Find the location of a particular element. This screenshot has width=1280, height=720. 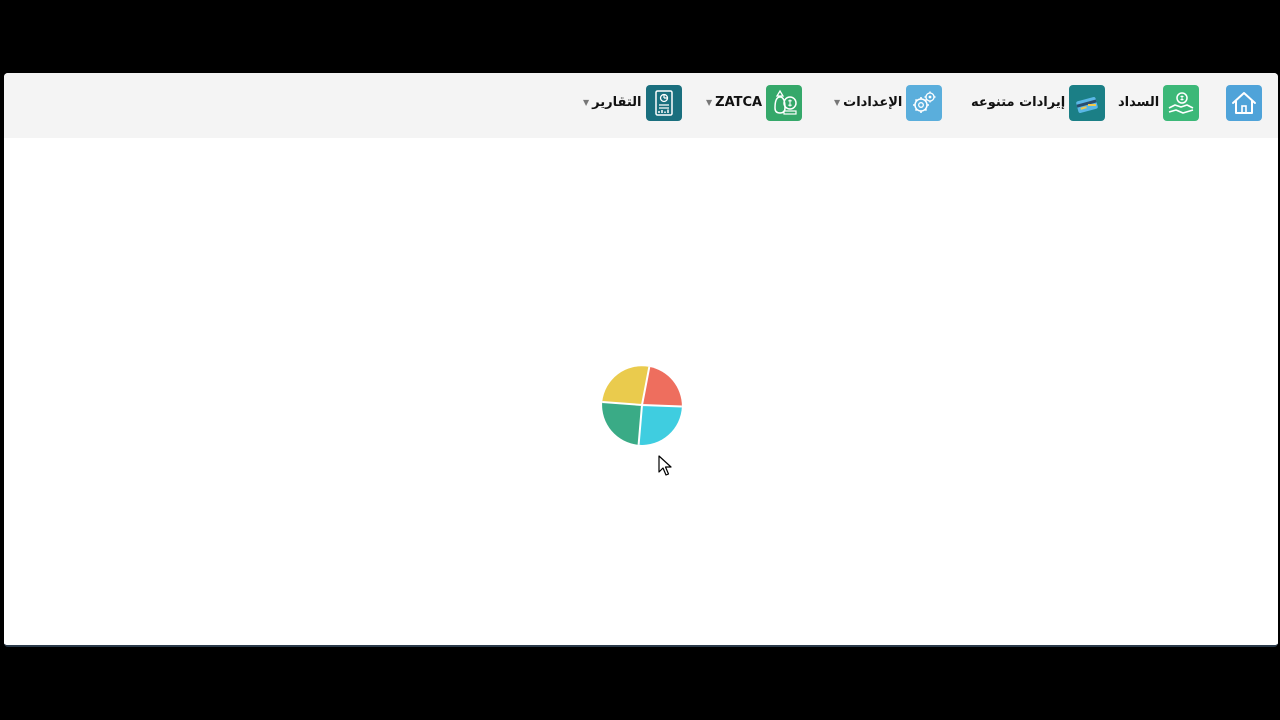

mouse-cursor-icon is located at coordinates (666, 466).